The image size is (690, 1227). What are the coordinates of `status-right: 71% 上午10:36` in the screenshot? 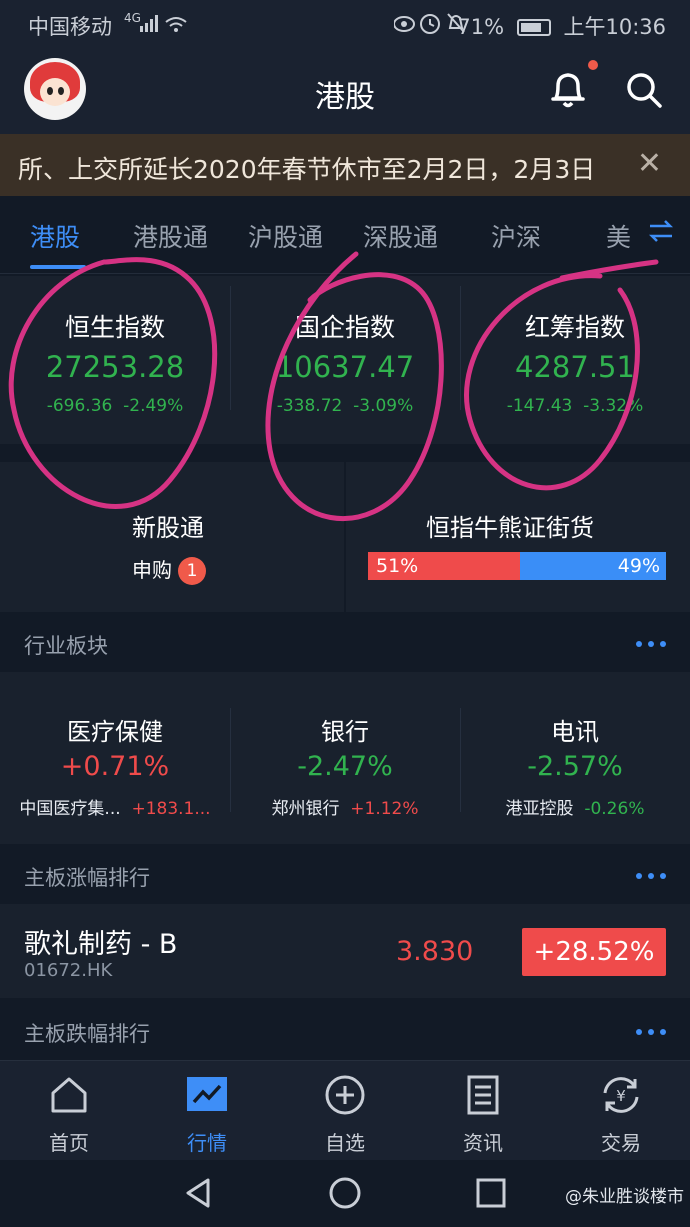 It's located at (561, 26).